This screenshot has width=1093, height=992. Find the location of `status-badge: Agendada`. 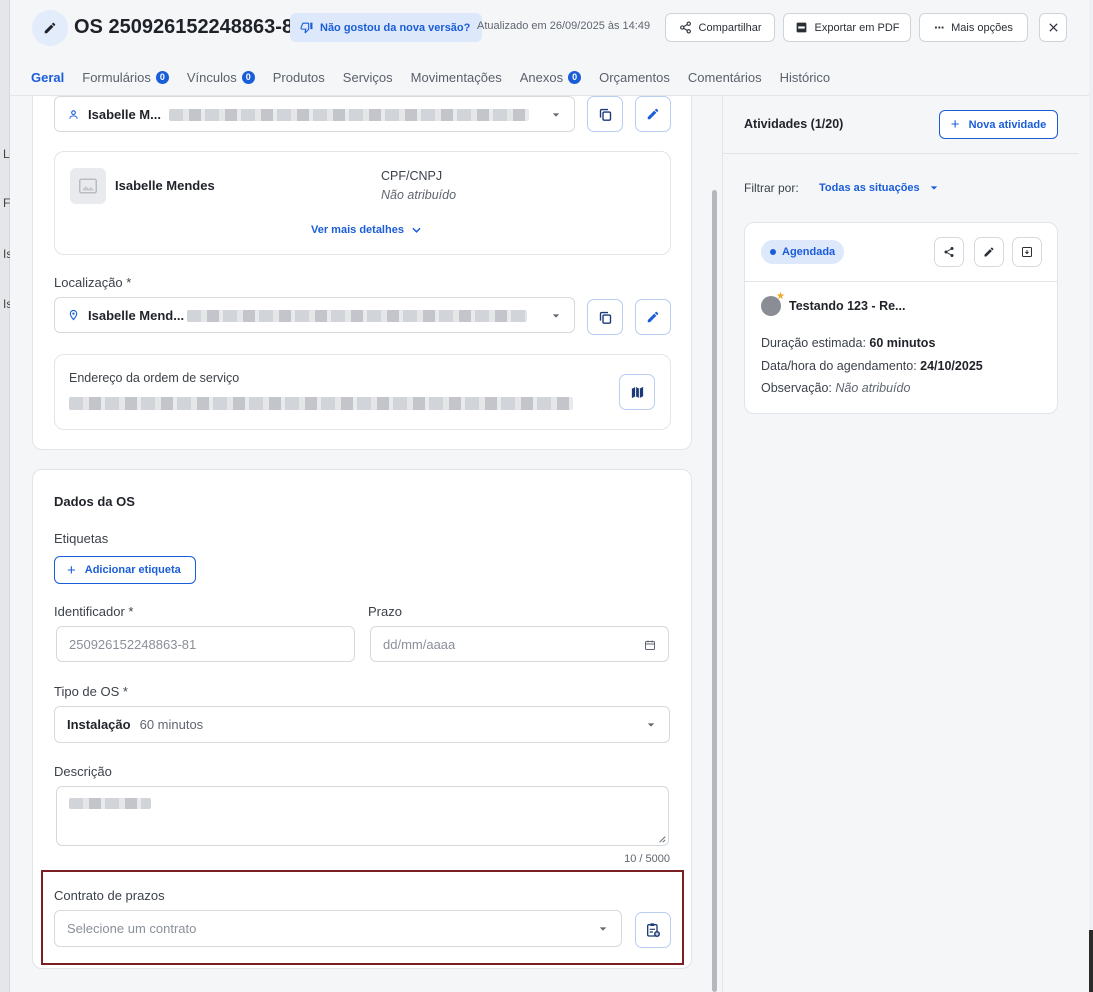

status-badge: Agendada is located at coordinates (803, 252).